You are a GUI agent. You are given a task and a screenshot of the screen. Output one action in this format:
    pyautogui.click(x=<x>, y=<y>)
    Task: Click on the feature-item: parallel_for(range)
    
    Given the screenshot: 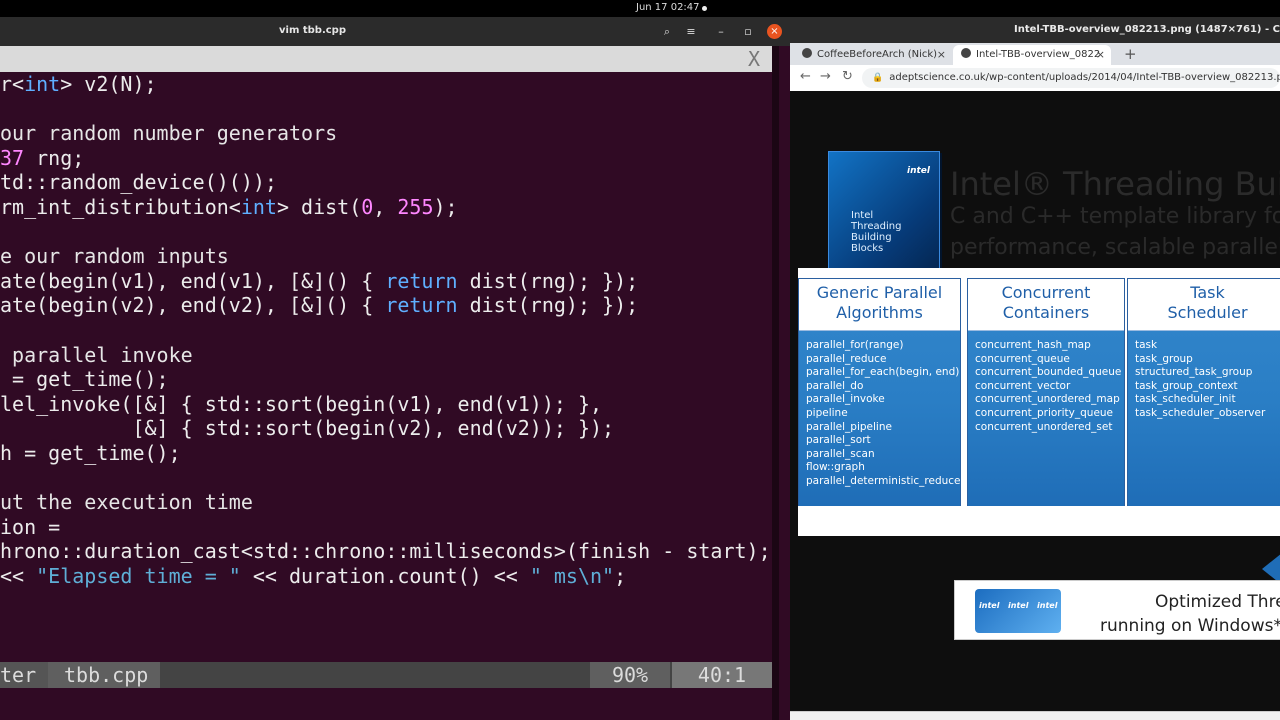 What is the action you would take?
    pyautogui.click(x=855, y=345)
    